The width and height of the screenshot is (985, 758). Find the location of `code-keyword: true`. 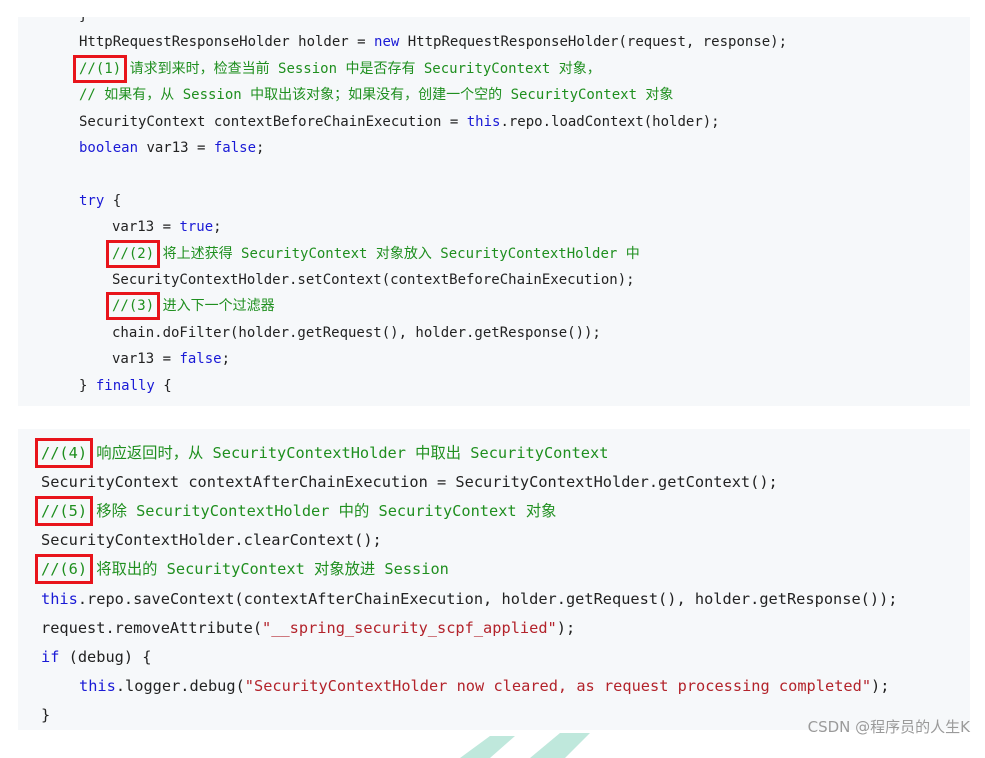

code-keyword: true is located at coordinates (196, 227).